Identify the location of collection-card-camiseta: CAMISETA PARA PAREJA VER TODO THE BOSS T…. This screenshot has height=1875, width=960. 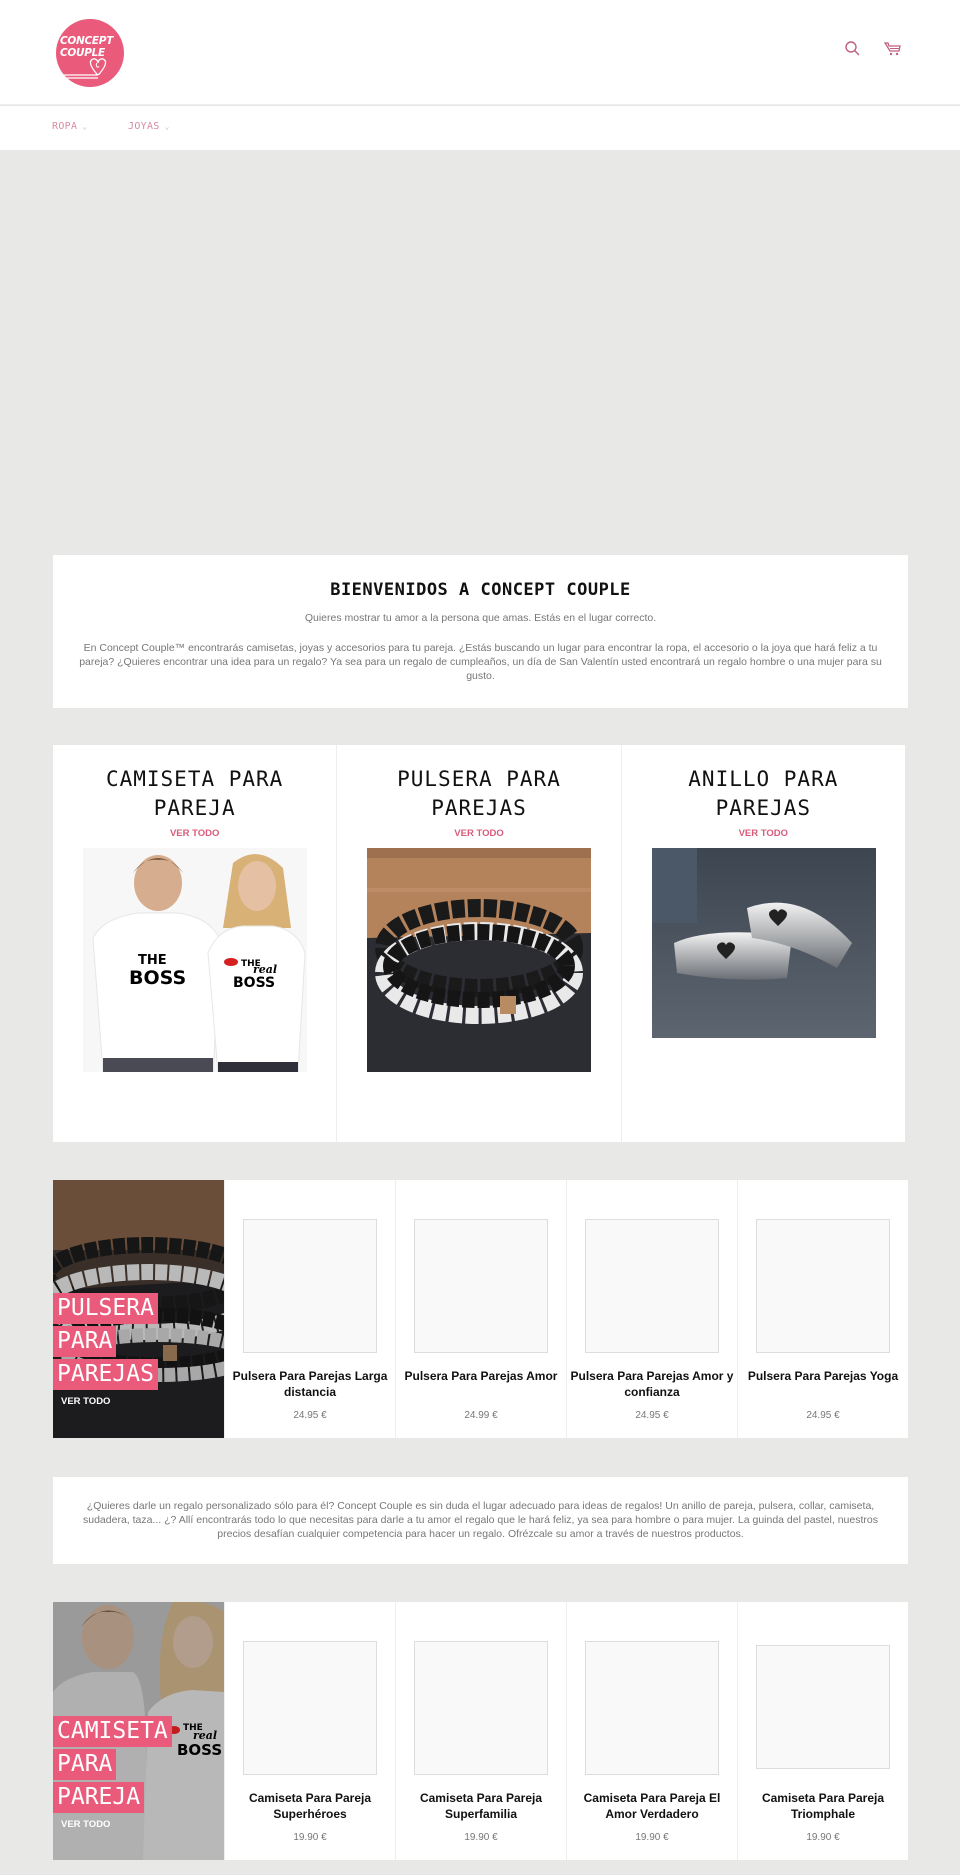
(195, 943).